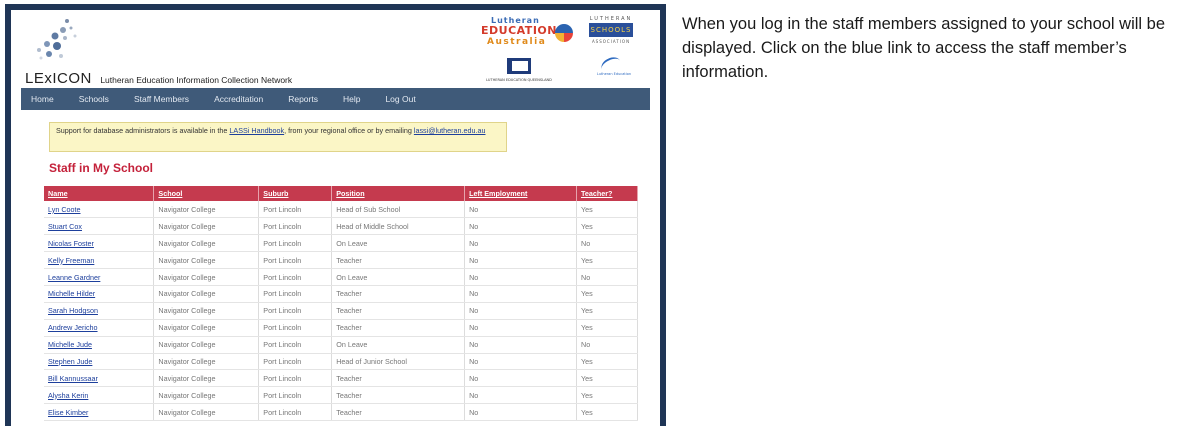 This screenshot has width=1204, height=426. I want to click on column-header-school: School, so click(206, 193).